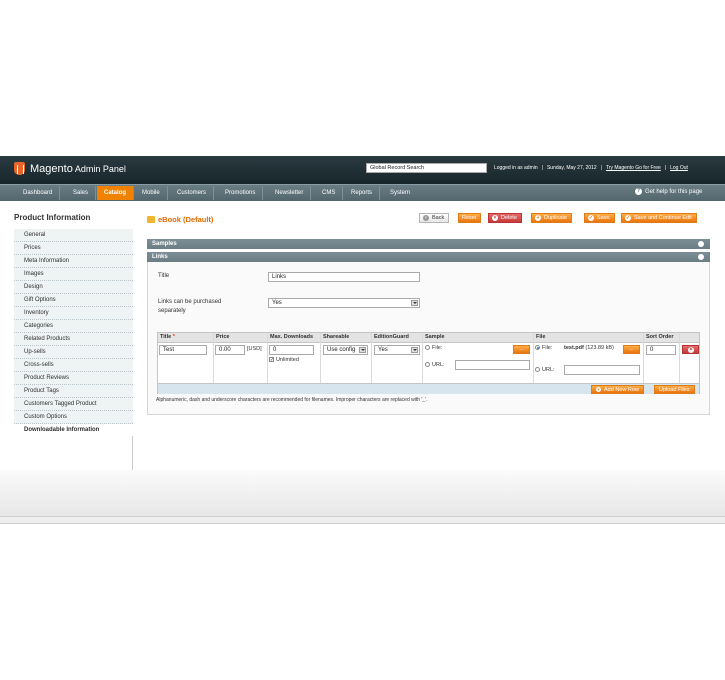 This screenshot has width=725, height=680. Describe the element at coordinates (230, 350) in the screenshot. I see `link-price-input: 0.00` at that location.